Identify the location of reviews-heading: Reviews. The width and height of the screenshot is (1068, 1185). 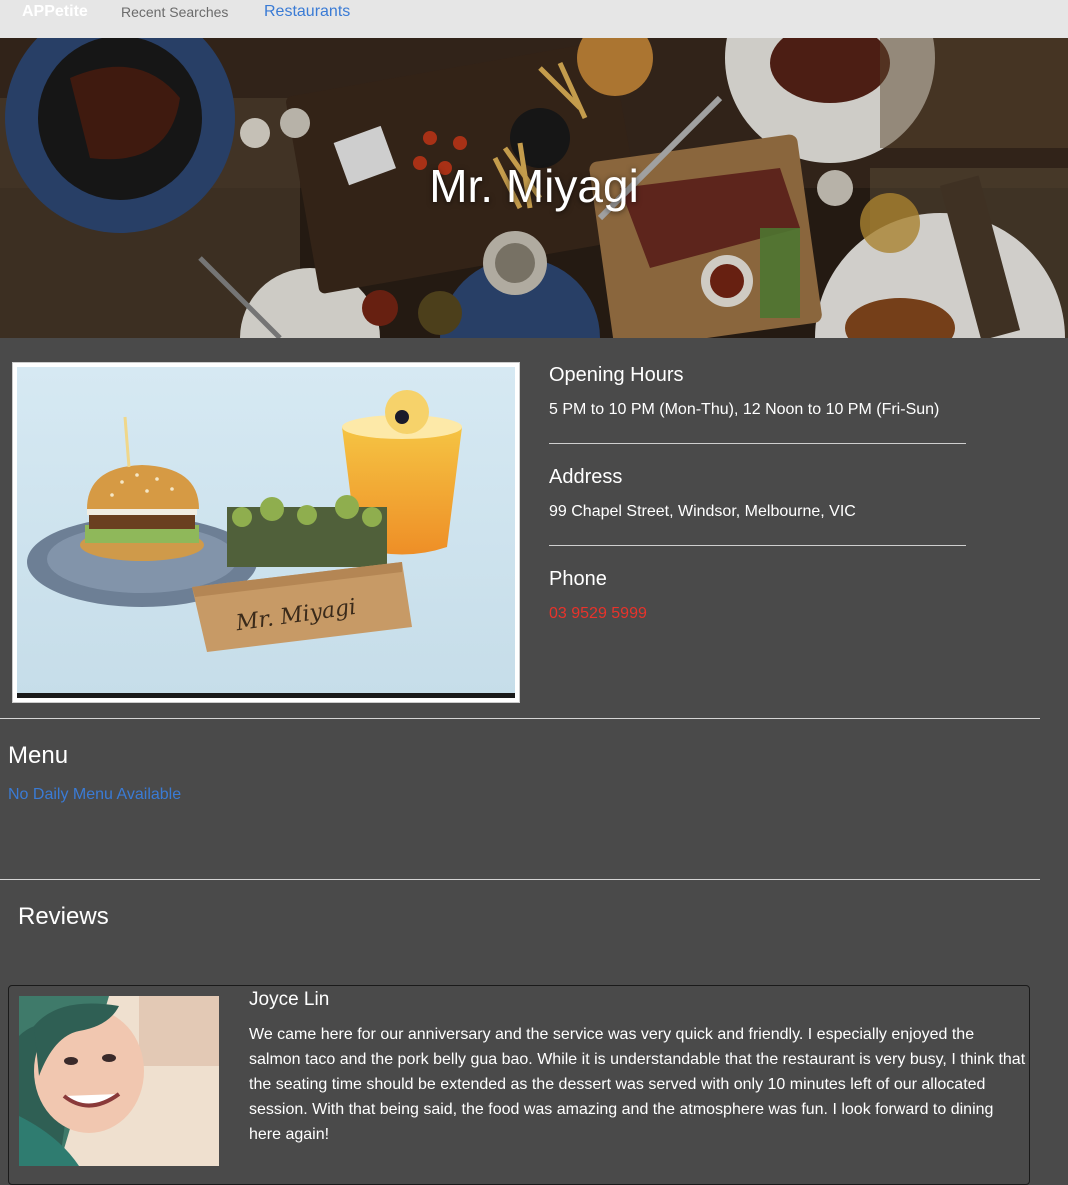
(63, 916).